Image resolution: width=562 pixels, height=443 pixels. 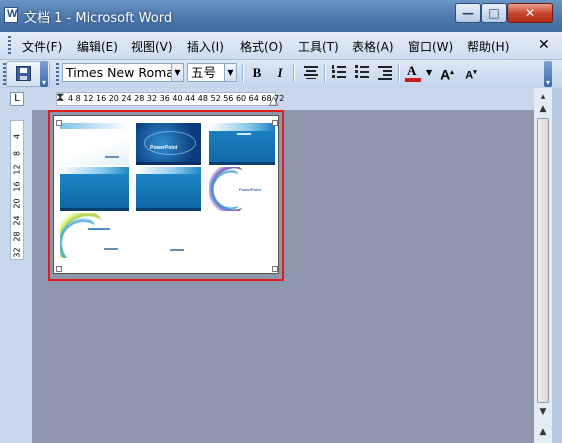 What do you see at coordinates (413, 80) in the screenshot?
I see `font-color-swatch` at bounding box center [413, 80].